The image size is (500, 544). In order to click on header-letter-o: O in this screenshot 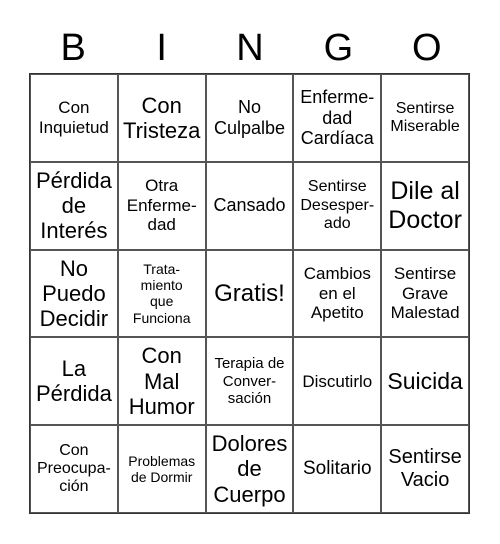, I will do `click(427, 48)`.